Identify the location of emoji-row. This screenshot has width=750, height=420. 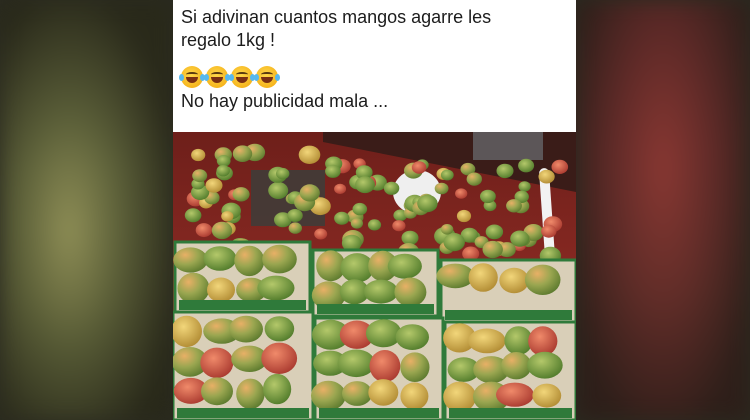
(375, 77).